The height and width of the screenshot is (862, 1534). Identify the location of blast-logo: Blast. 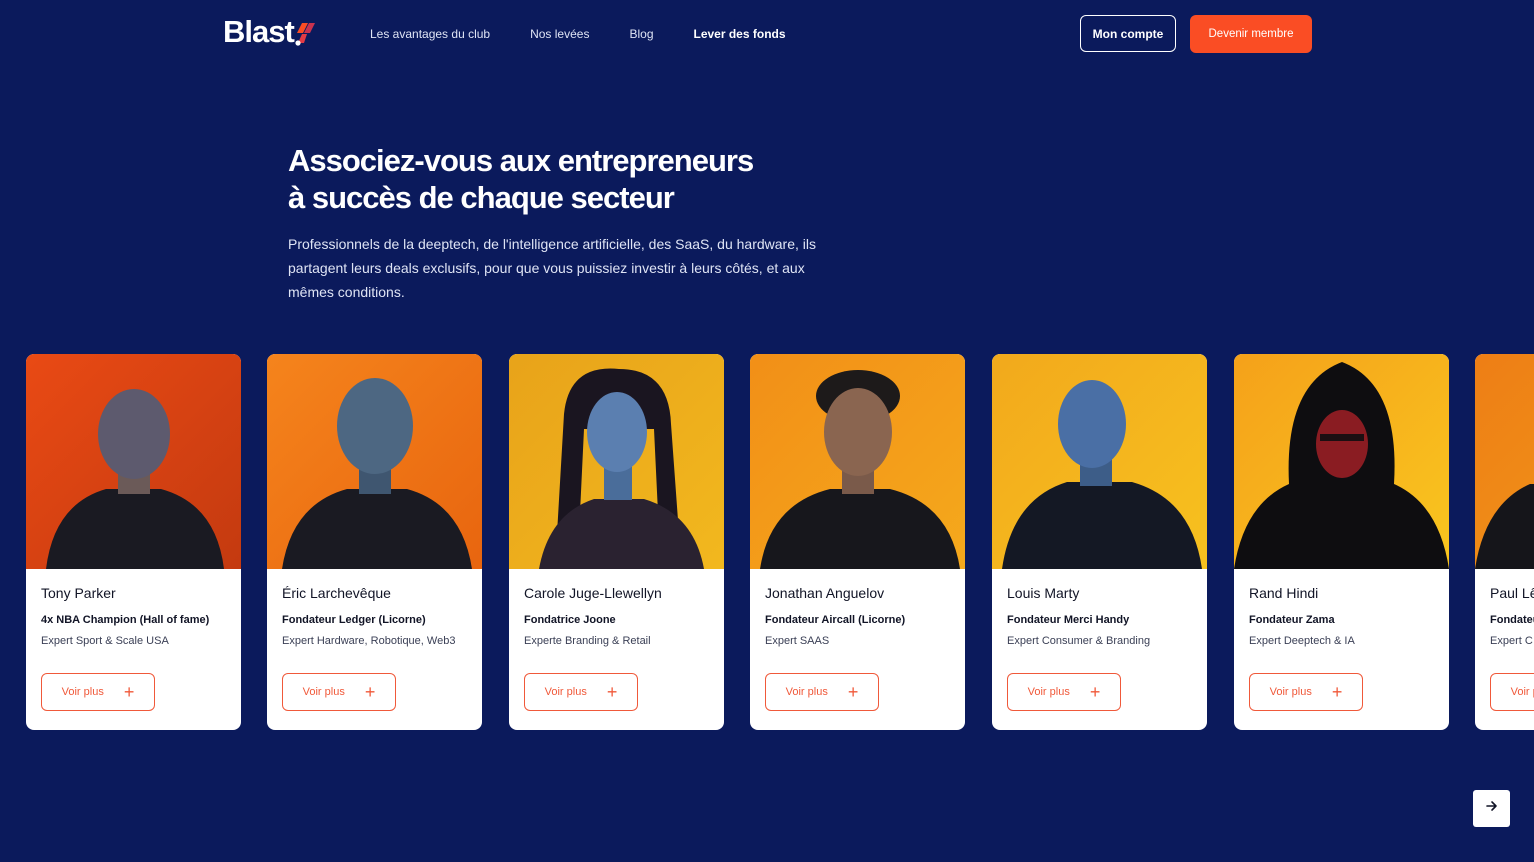
(270, 32).